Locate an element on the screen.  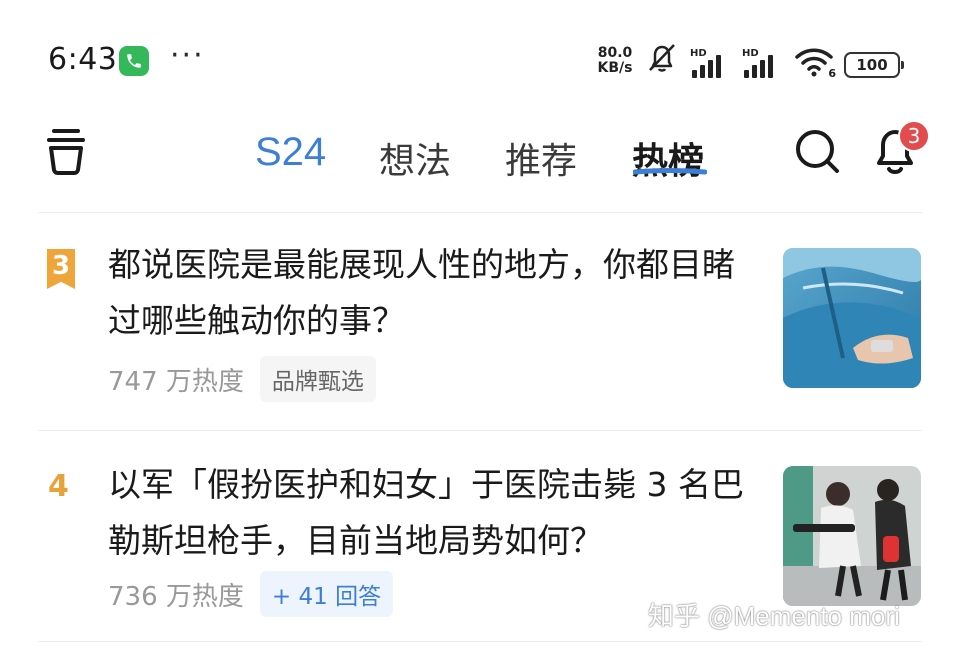
heat-count: 736 万热度 is located at coordinates (176, 596).